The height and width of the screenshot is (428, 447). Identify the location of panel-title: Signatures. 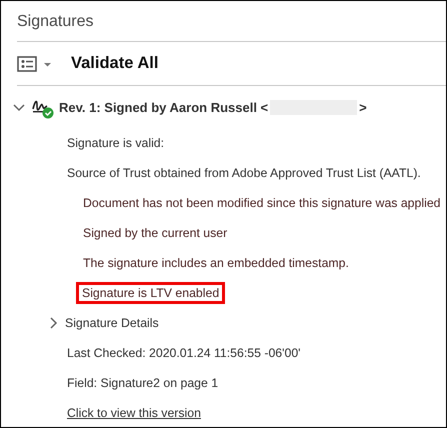
(55, 22).